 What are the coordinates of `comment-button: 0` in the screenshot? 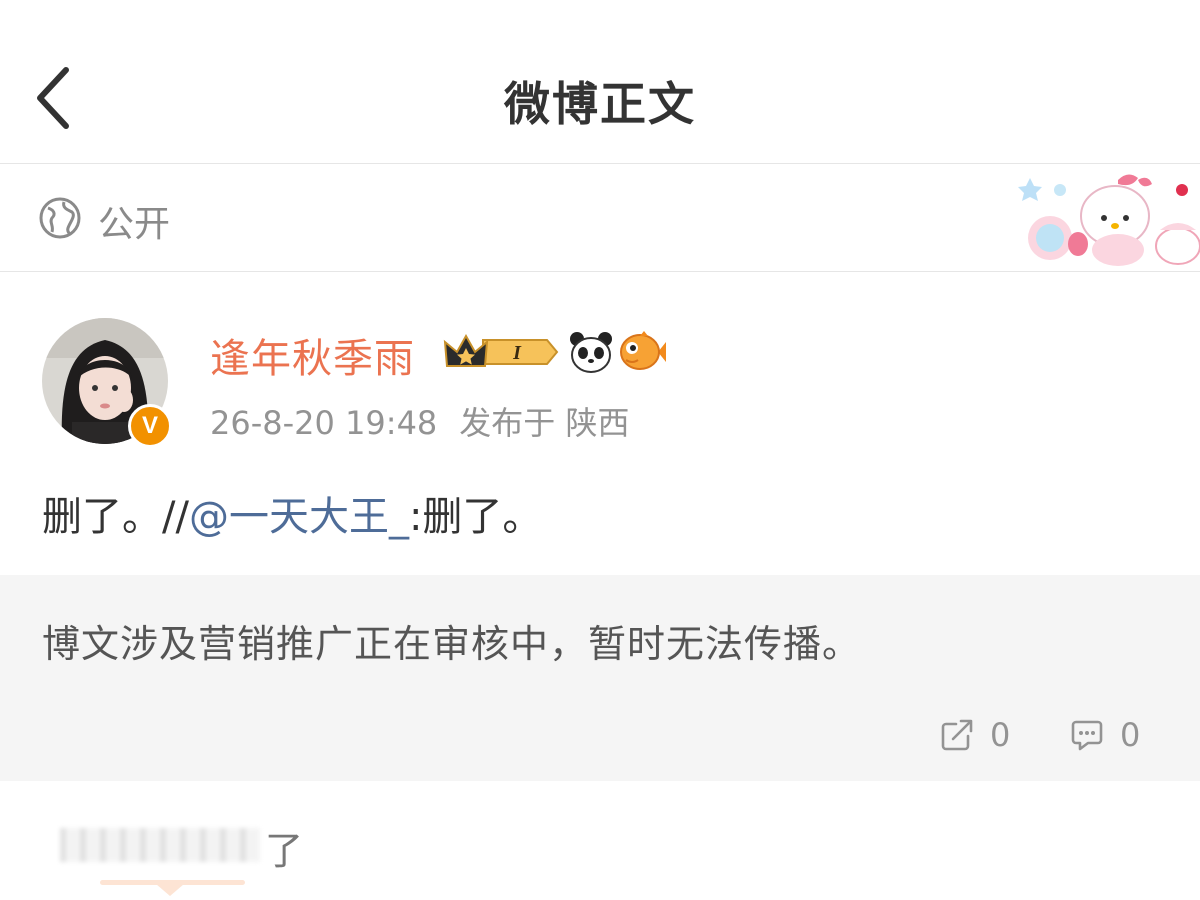 It's located at (1105, 735).